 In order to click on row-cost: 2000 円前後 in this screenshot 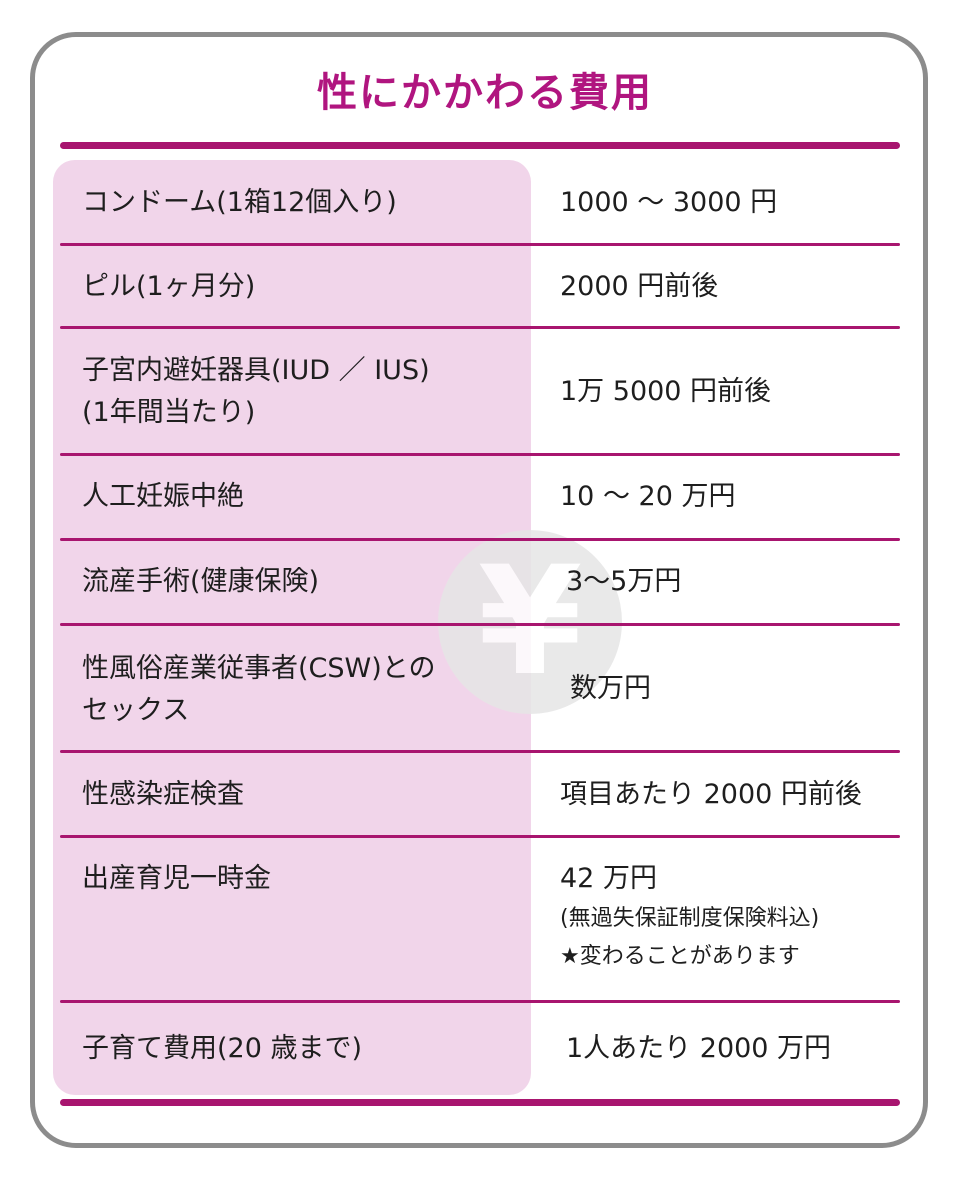, I will do `click(639, 286)`.